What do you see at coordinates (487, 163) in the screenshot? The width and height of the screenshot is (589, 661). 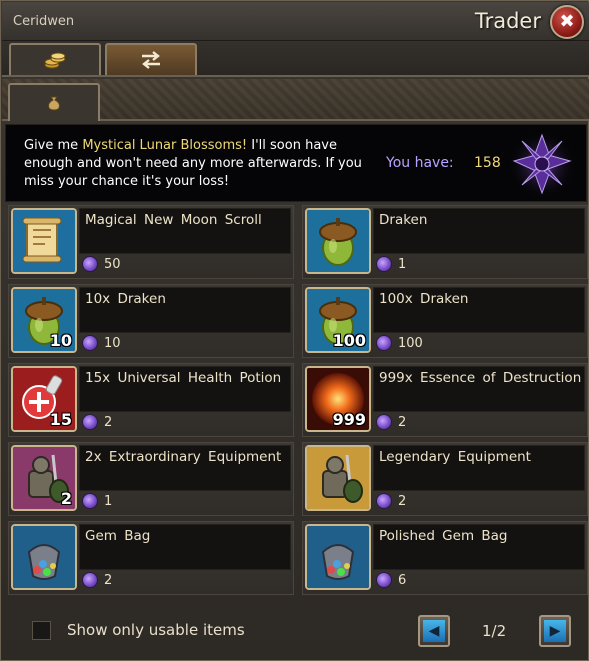 I see `you-have-value: 158` at bounding box center [487, 163].